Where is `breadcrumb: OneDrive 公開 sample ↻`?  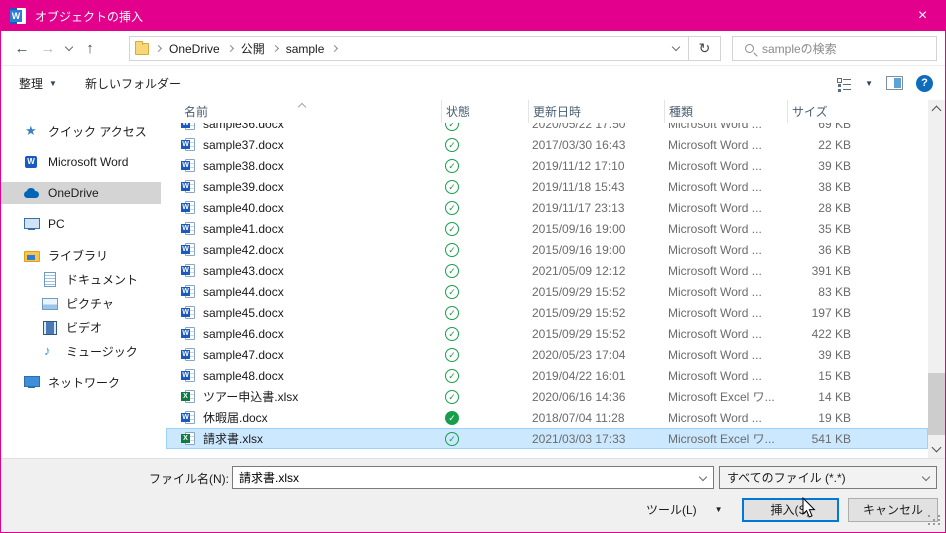 breadcrumb: OneDrive 公開 sample ↻ is located at coordinates (425, 48).